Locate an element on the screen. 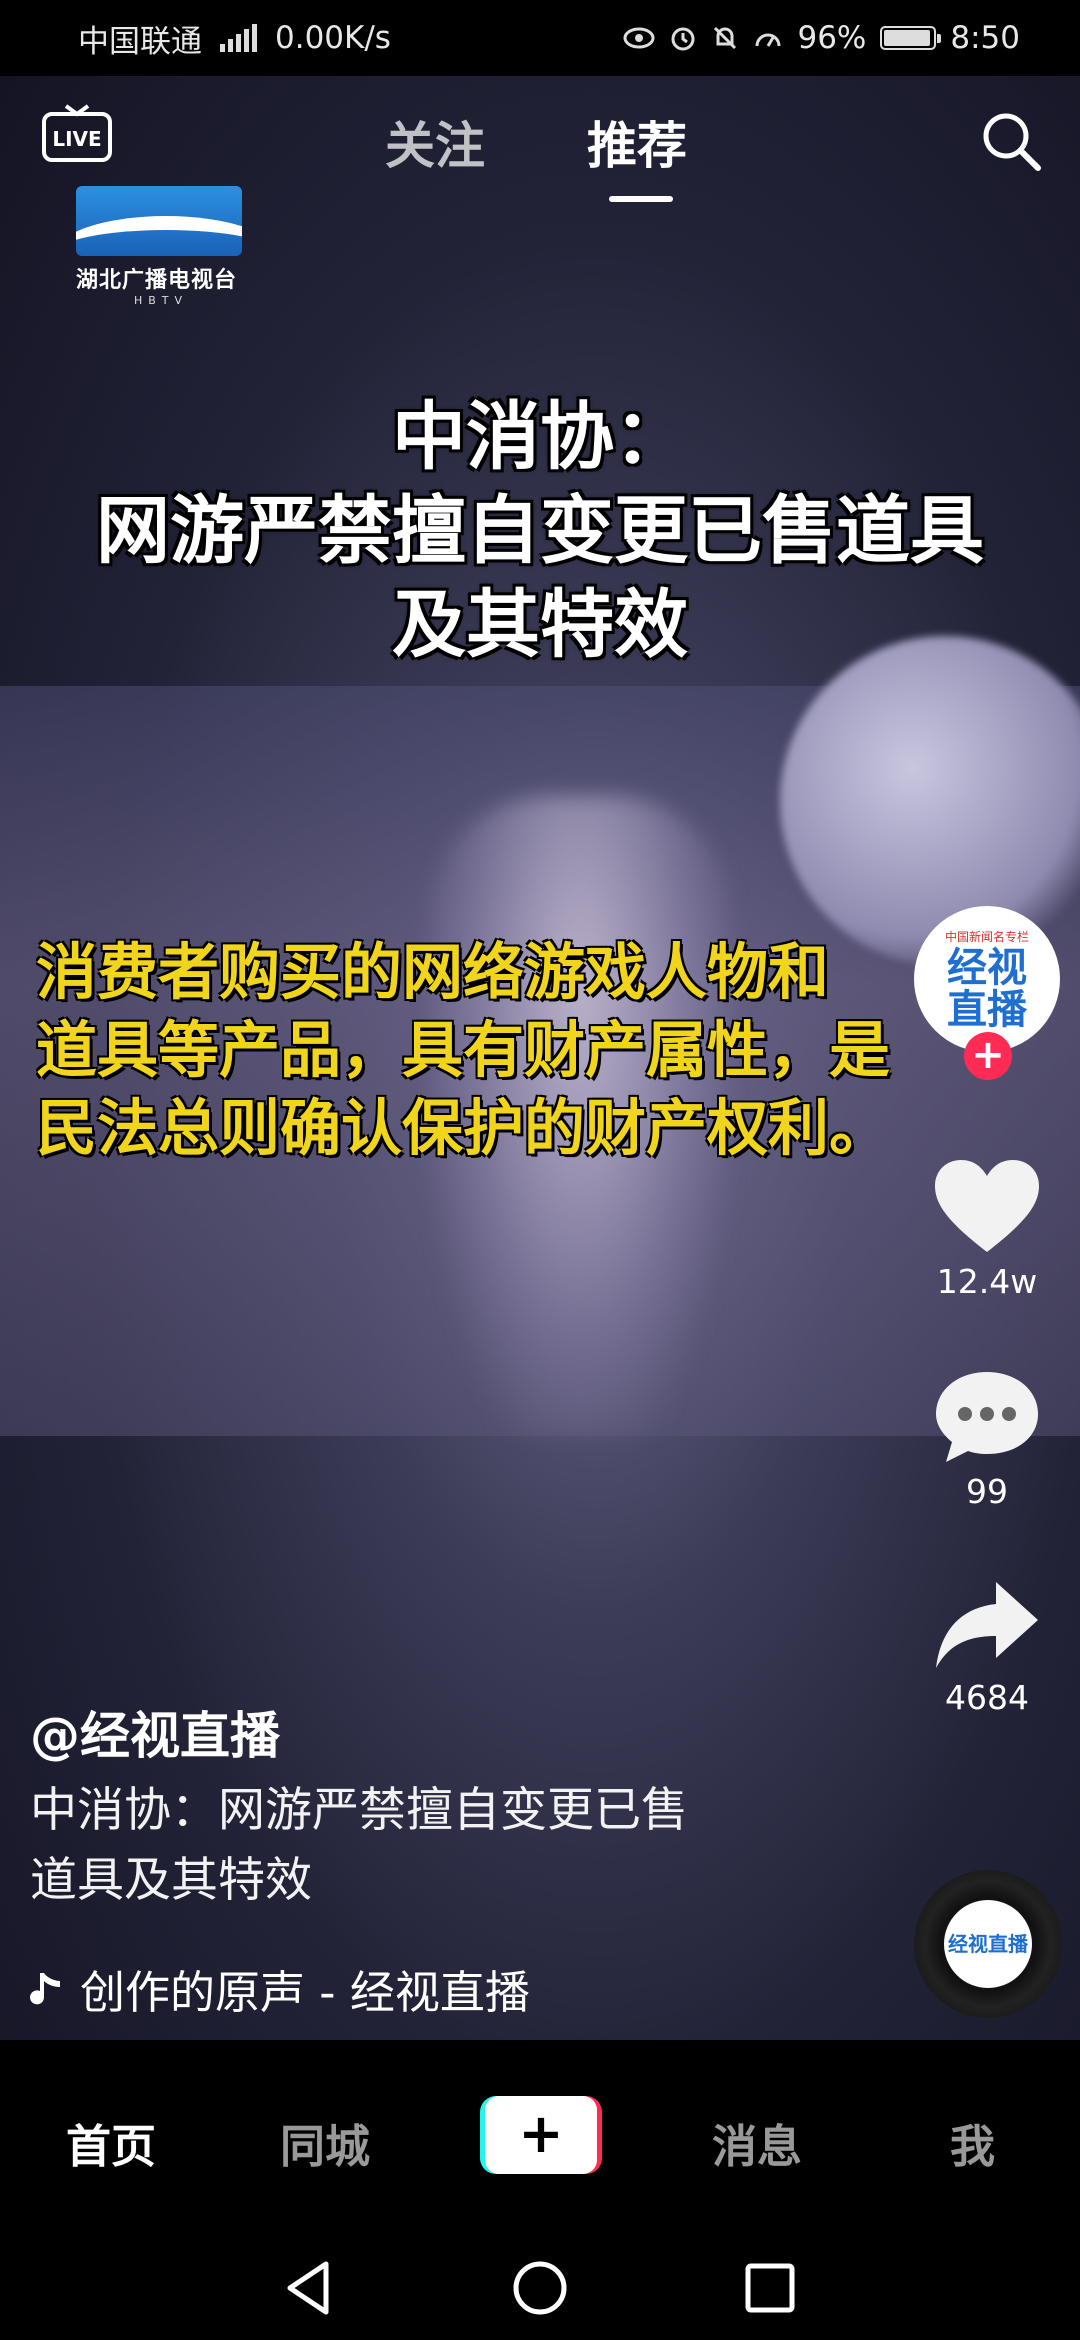  system-nav-bar is located at coordinates (540, 2290).